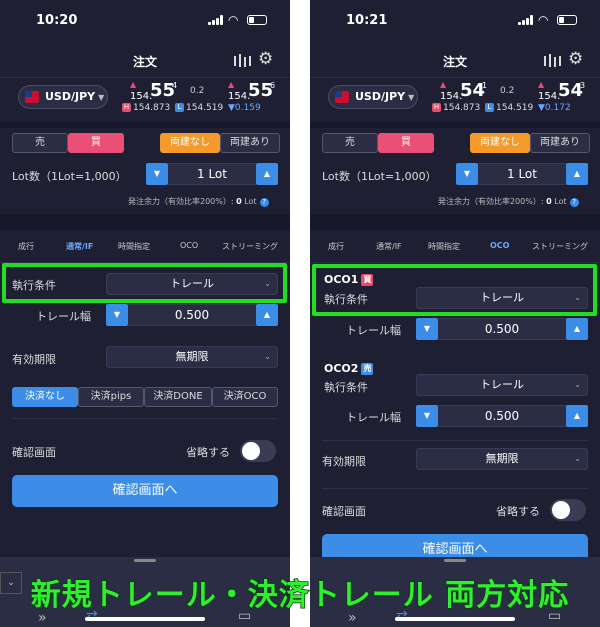 The width and height of the screenshot is (600, 627). Describe the element at coordinates (216, 20) in the screenshot. I see `signal-icon` at that location.